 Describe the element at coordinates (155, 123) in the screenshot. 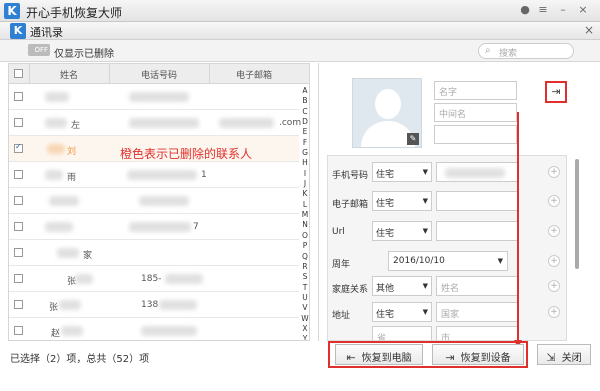

I see `table-row: 左 .com` at that location.